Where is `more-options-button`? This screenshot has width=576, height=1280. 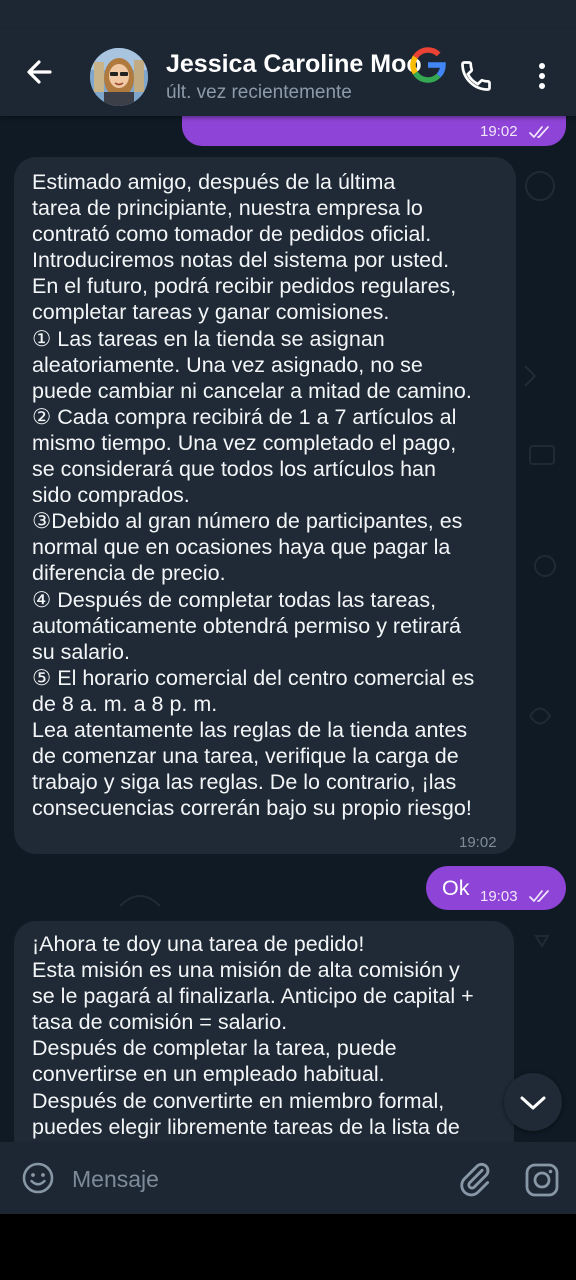
more-options-button is located at coordinates (542, 76).